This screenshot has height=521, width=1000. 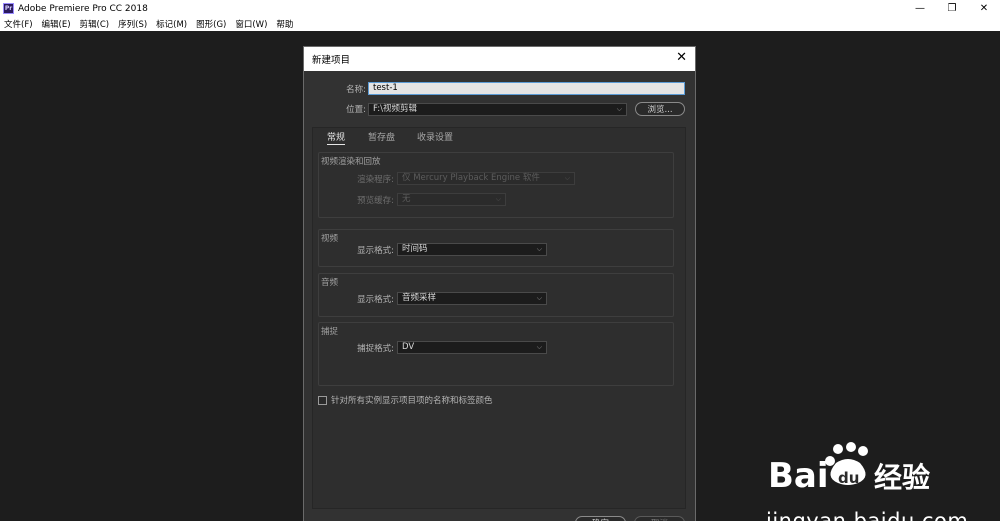 I want to click on renderer-select: 仅 Mercury Playback Engine 软件 ⌵, so click(x=486, y=178).